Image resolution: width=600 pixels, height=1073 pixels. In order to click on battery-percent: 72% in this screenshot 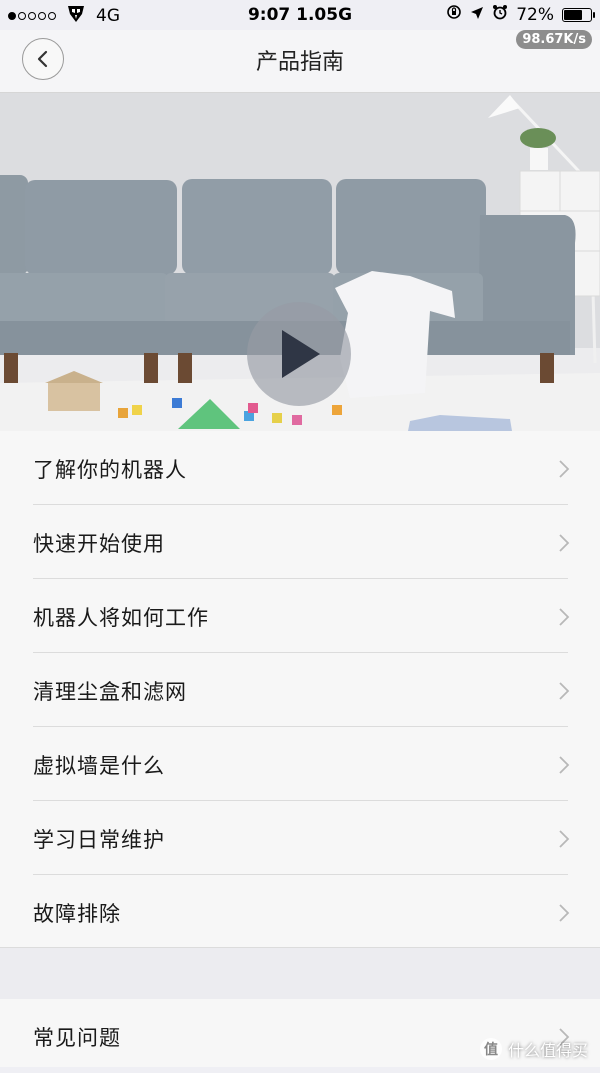, I will do `click(535, 14)`.